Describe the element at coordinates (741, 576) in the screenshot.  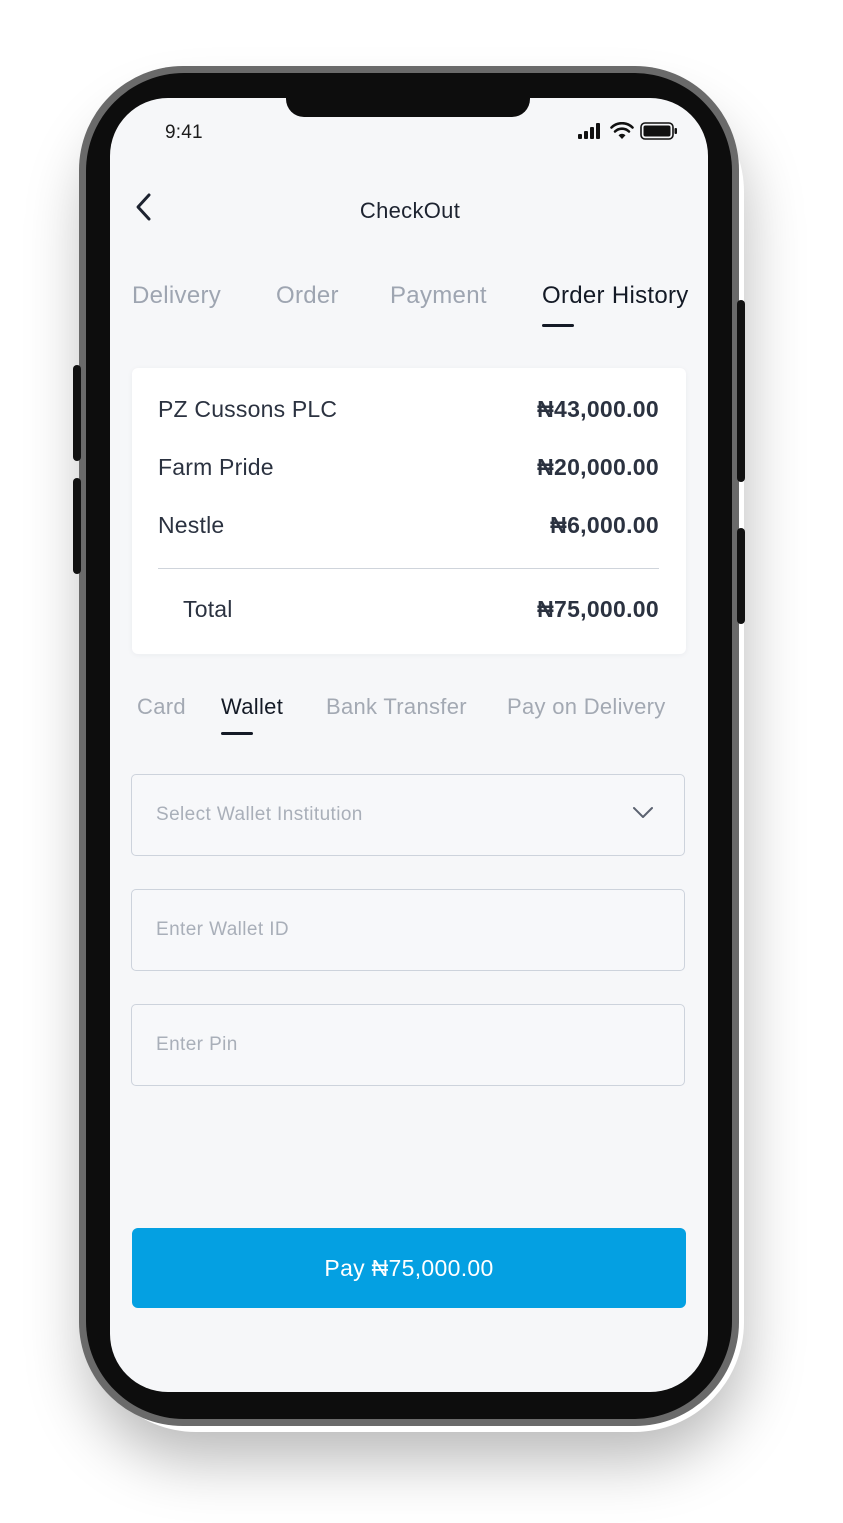
I see `side-button` at that location.